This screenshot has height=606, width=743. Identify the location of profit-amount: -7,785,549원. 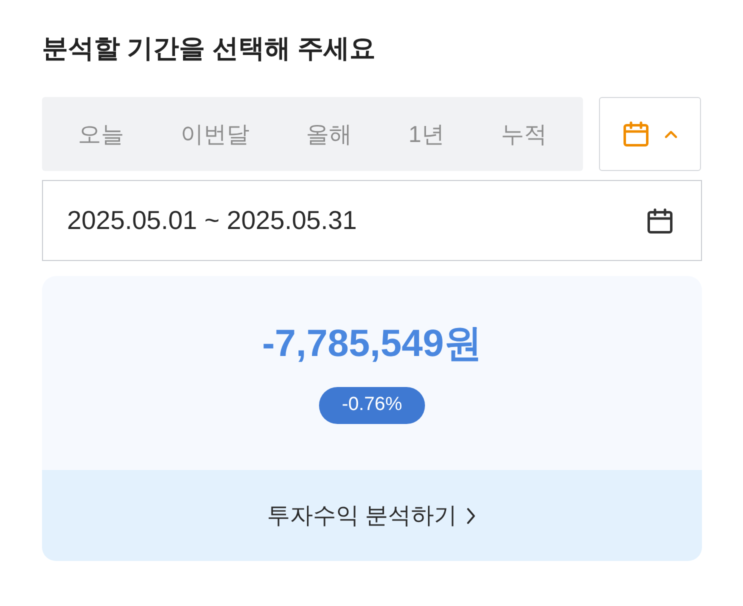
(372, 344).